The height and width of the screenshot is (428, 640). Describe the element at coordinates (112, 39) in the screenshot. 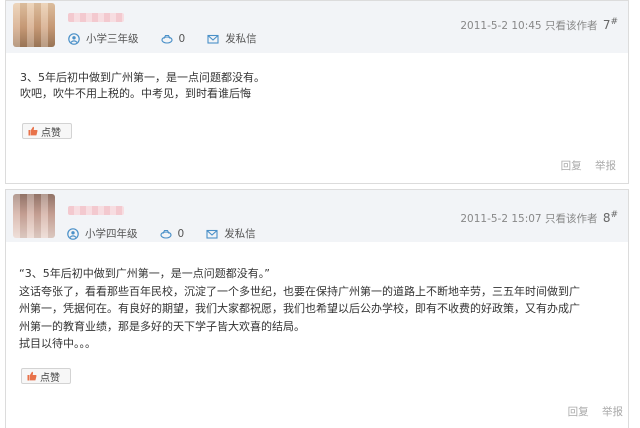

I see `grade-label: 小学三年级` at that location.